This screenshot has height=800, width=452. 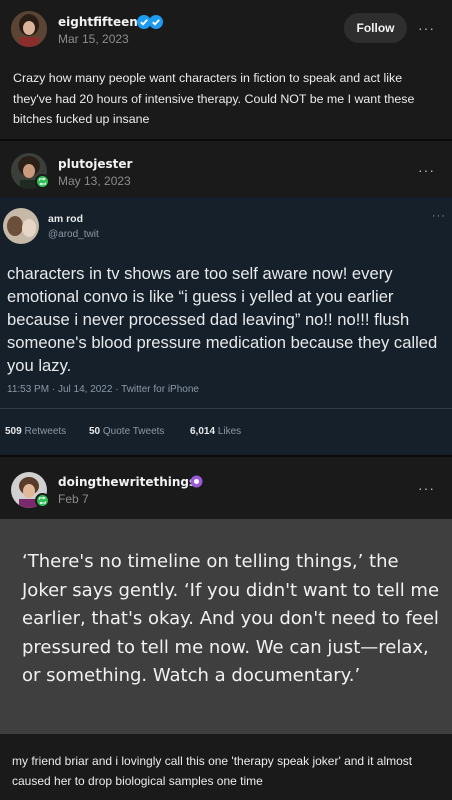 I want to click on purple-badge-icon, so click(x=196, y=484).